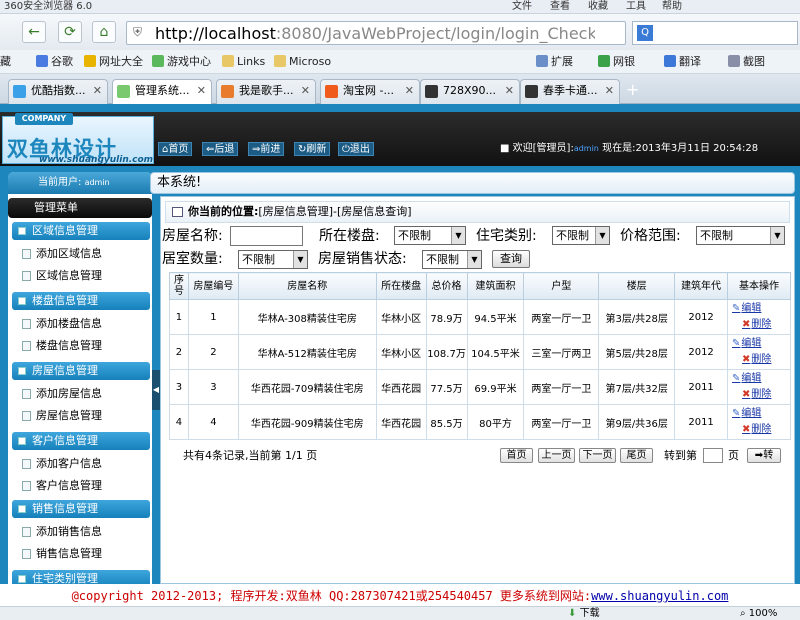  I want to click on group-building: 楼盘信息管理, so click(81, 301).